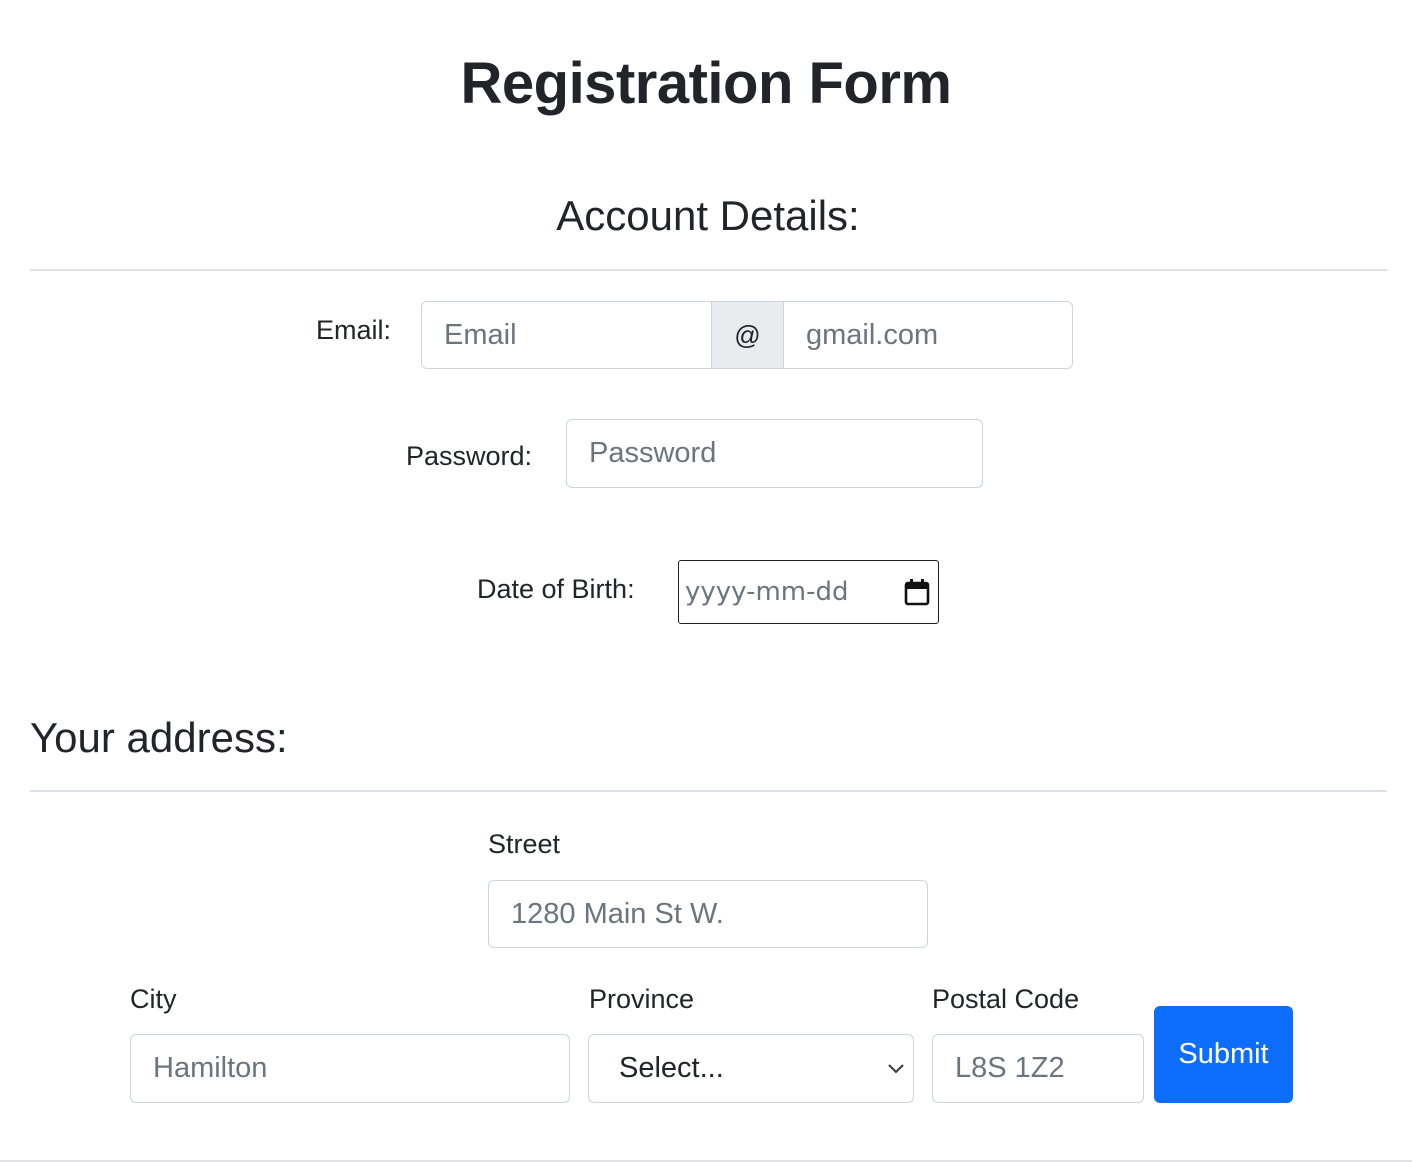 This screenshot has height=1162, width=1412. I want to click on at-sign-addon: @, so click(747, 335).